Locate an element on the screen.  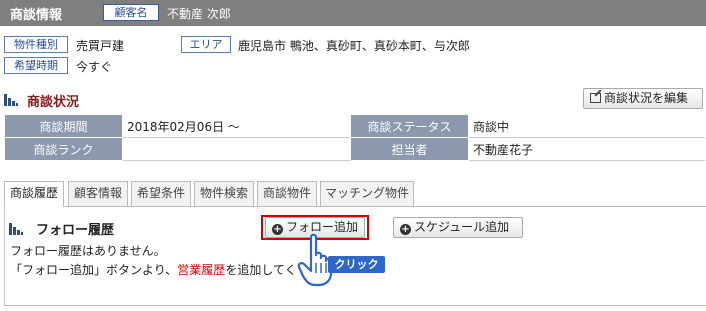
area-tag: エリア is located at coordinates (206, 44).